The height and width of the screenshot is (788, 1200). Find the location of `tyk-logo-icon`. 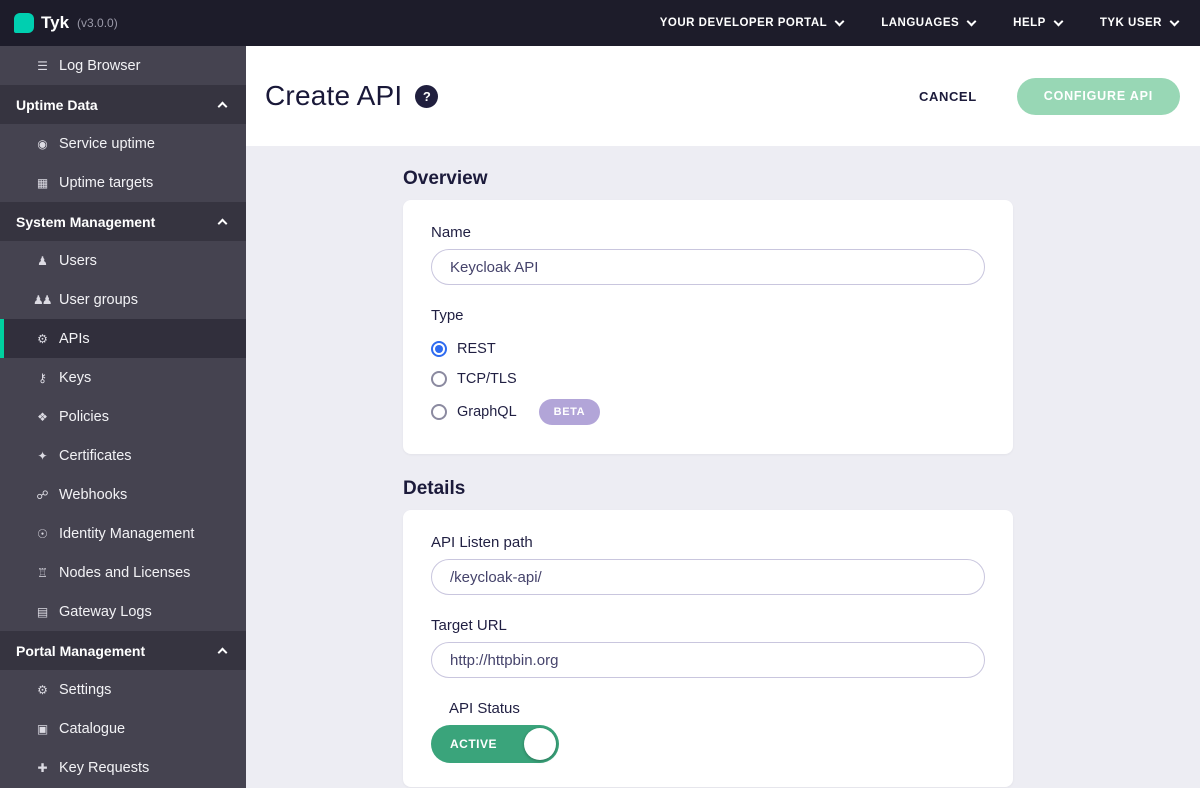

tyk-logo-icon is located at coordinates (24, 23).